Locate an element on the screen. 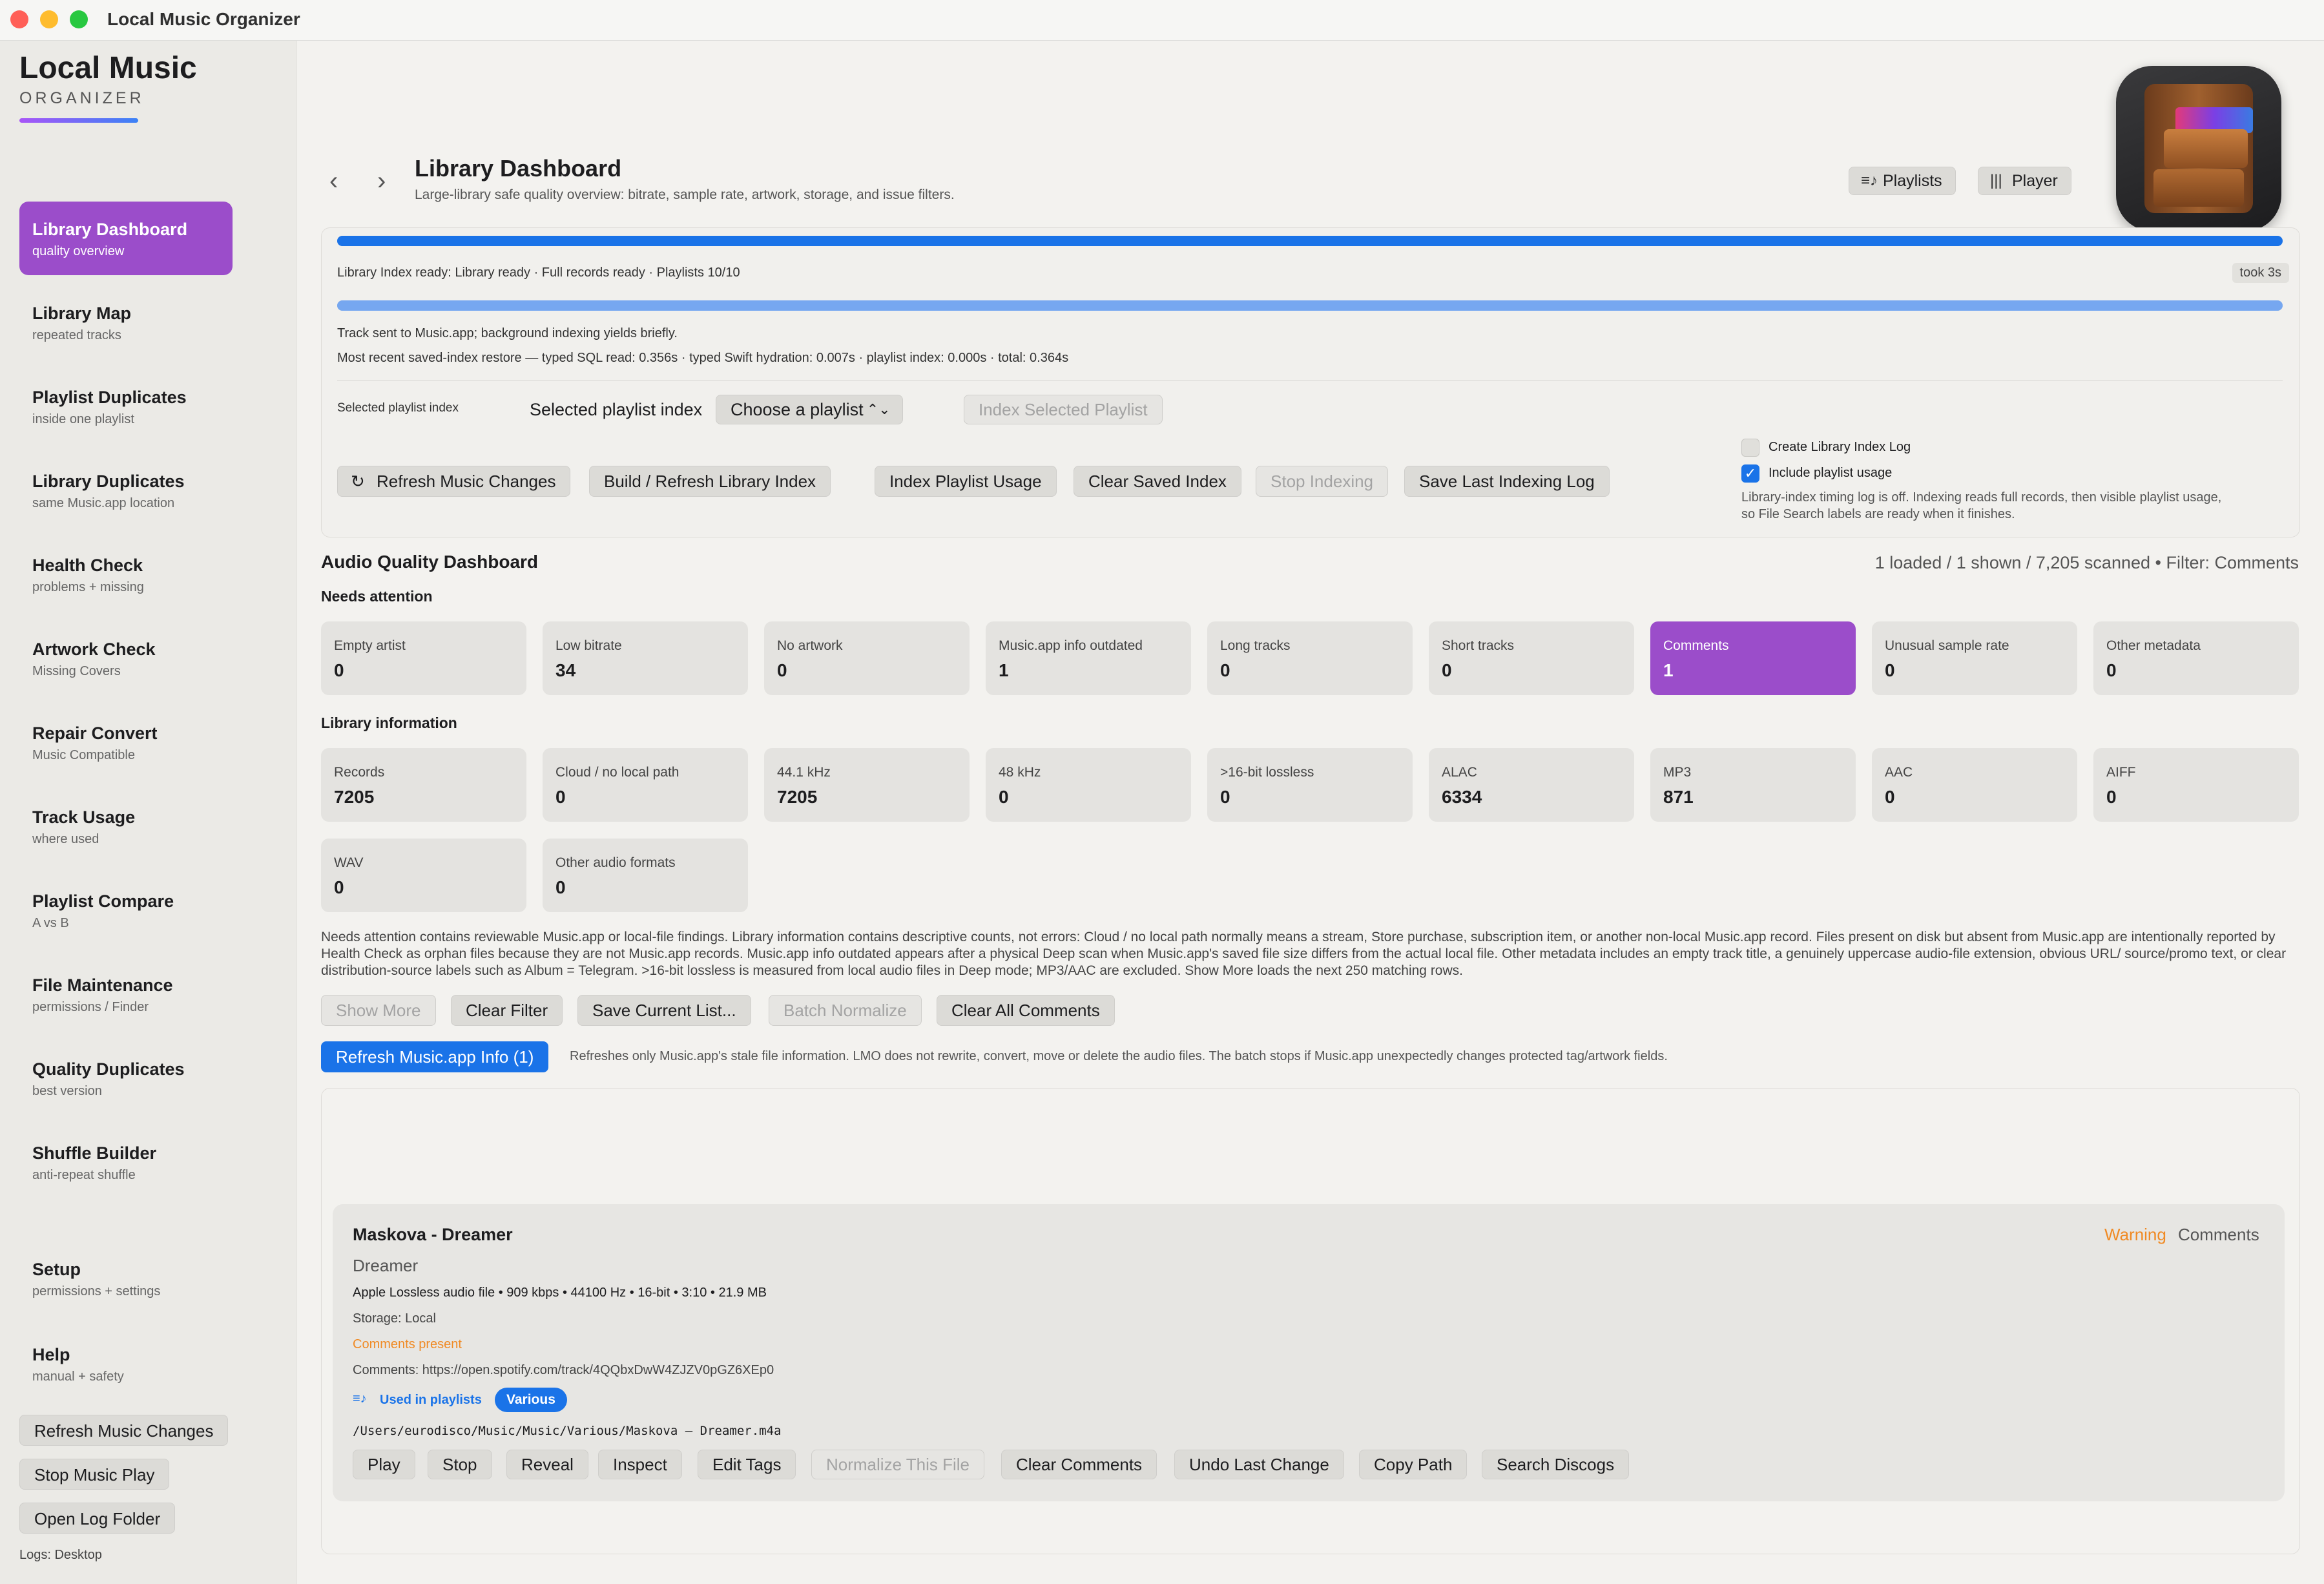 This screenshot has height=1584, width=2324. inspect-button: Inspect is located at coordinates (640, 1465).